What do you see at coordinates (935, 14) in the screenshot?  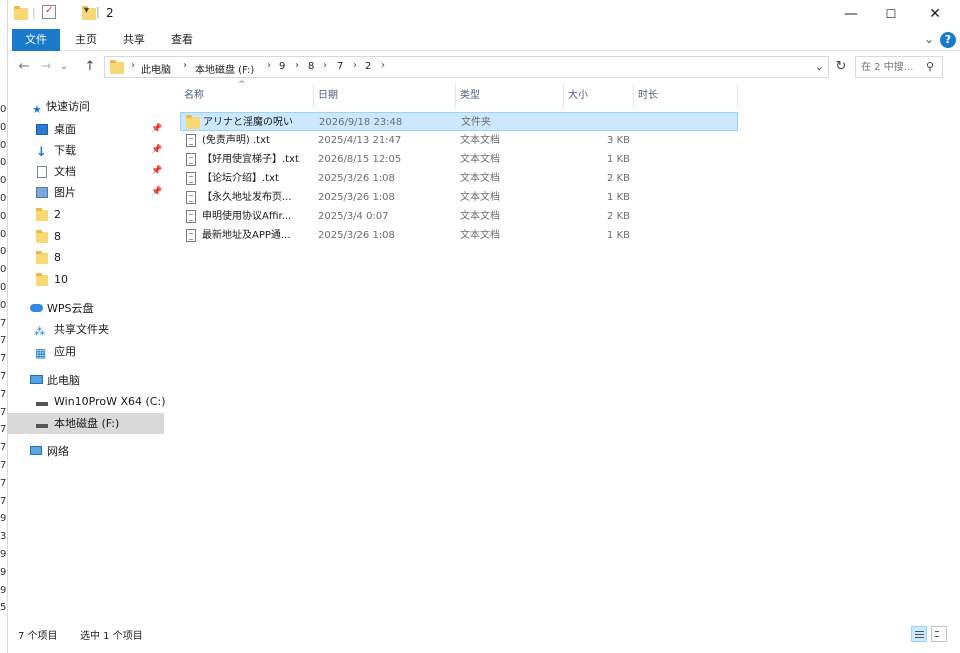 I see `close-button: ✕` at bounding box center [935, 14].